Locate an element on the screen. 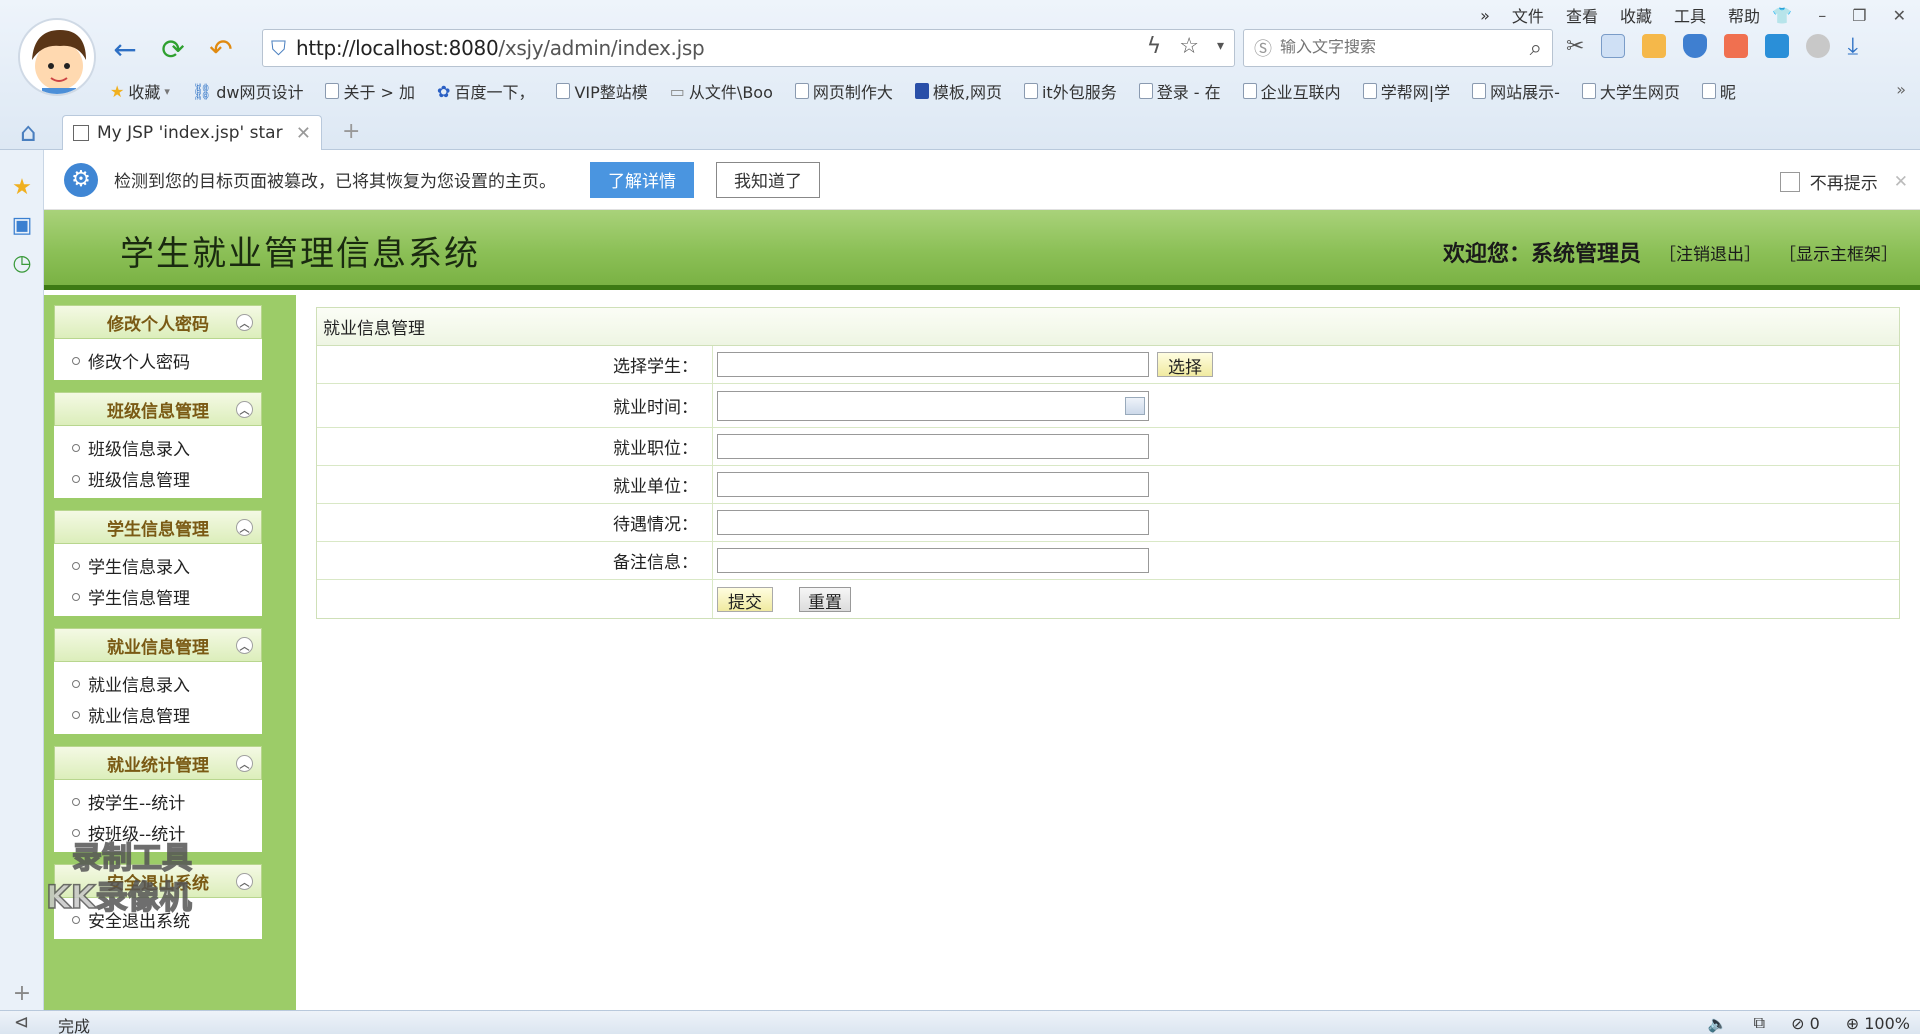  minimize-icon: – is located at coordinates (1822, 15).